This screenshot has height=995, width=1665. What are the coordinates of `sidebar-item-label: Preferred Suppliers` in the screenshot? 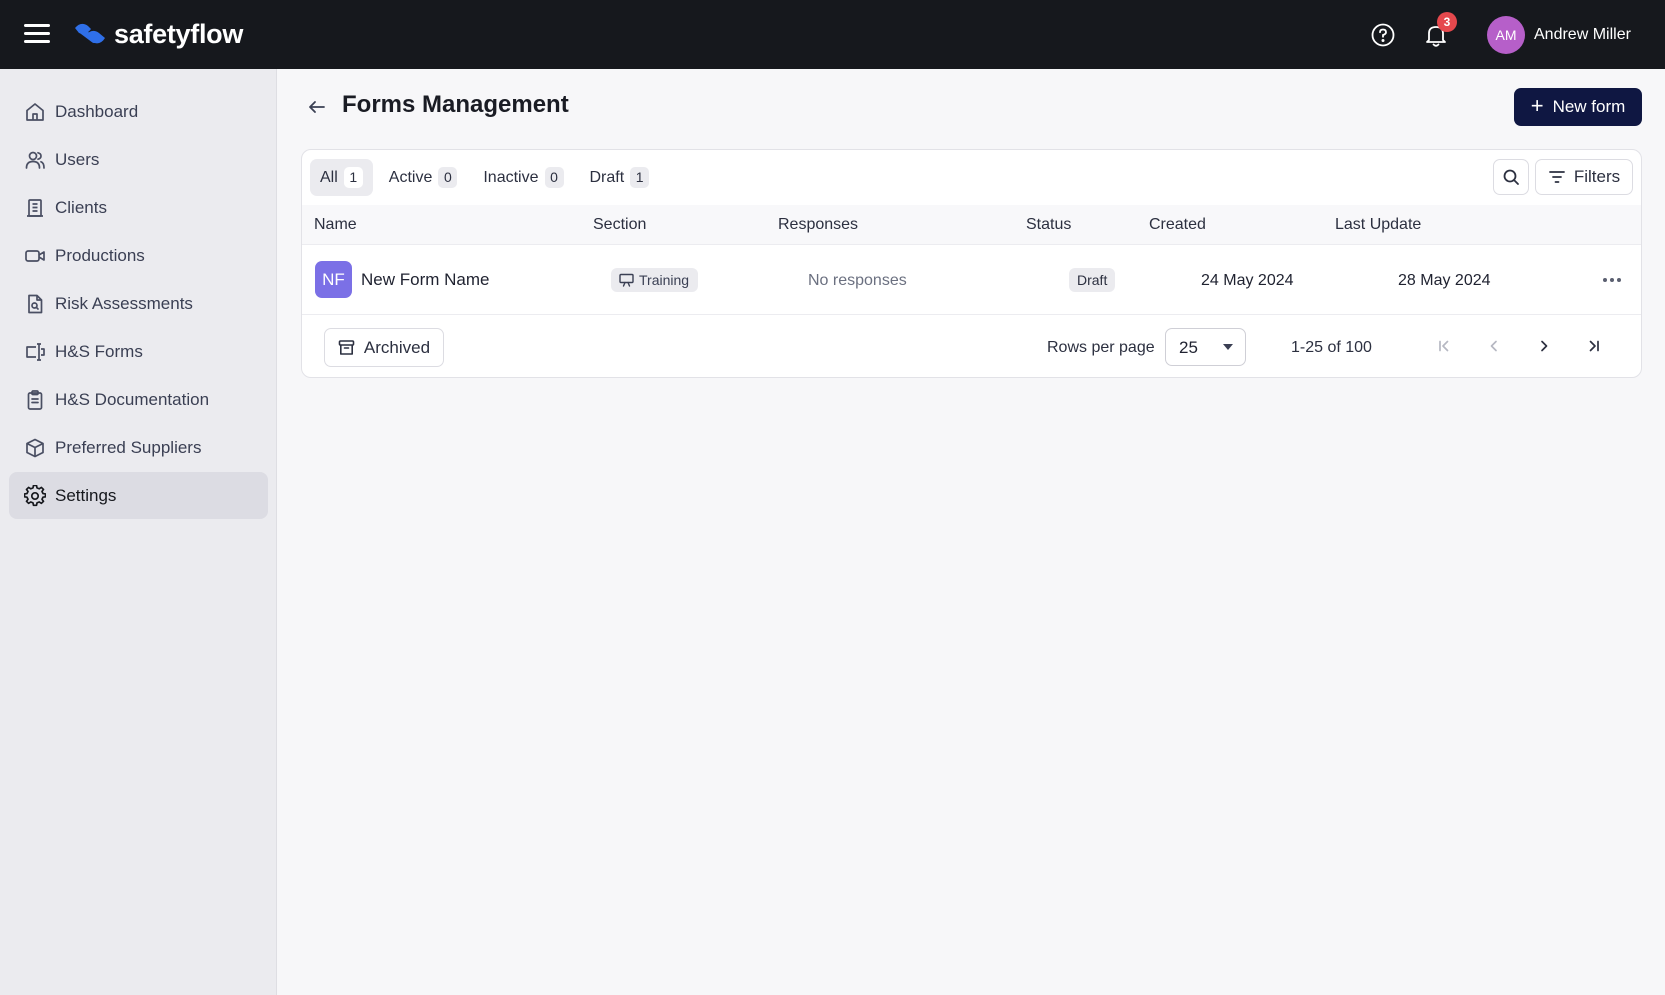 It's located at (128, 447).